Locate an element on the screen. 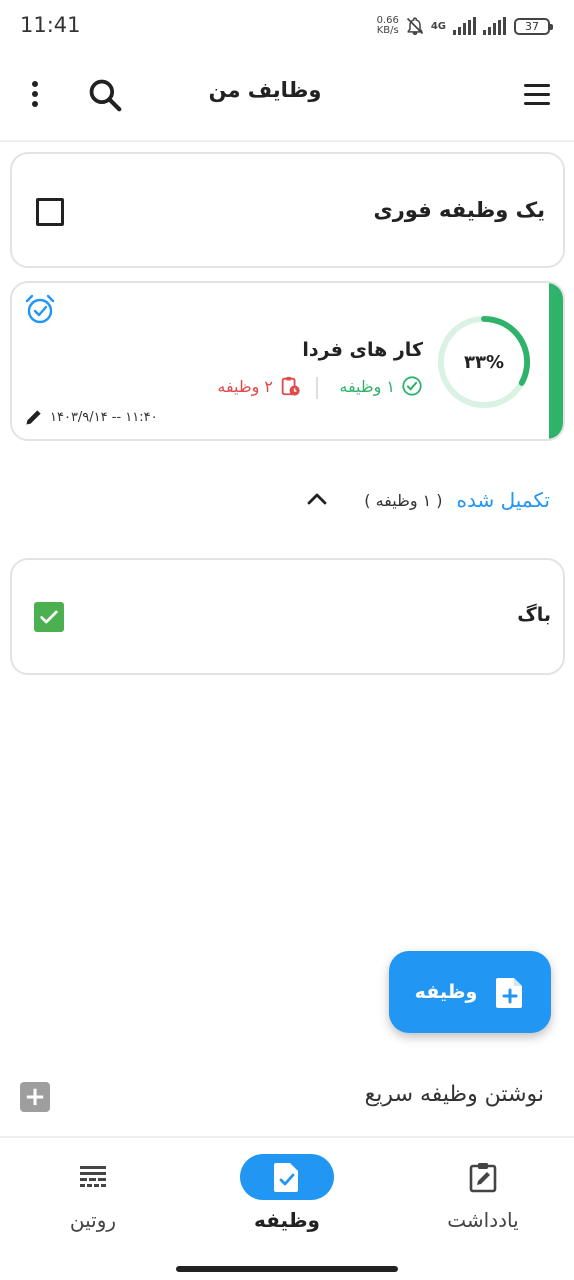 This screenshot has height=1280, width=574. network-speed: 0.66 KB/s is located at coordinates (387, 25).